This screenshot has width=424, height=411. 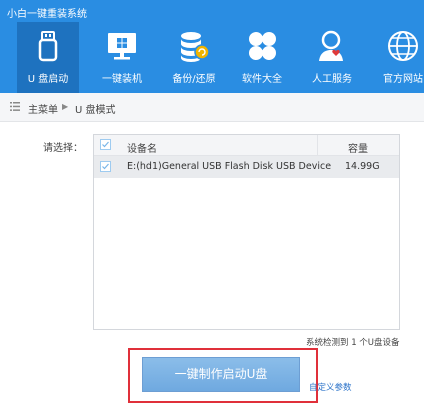 I want to click on database-backup-icon, so click(x=195, y=47).